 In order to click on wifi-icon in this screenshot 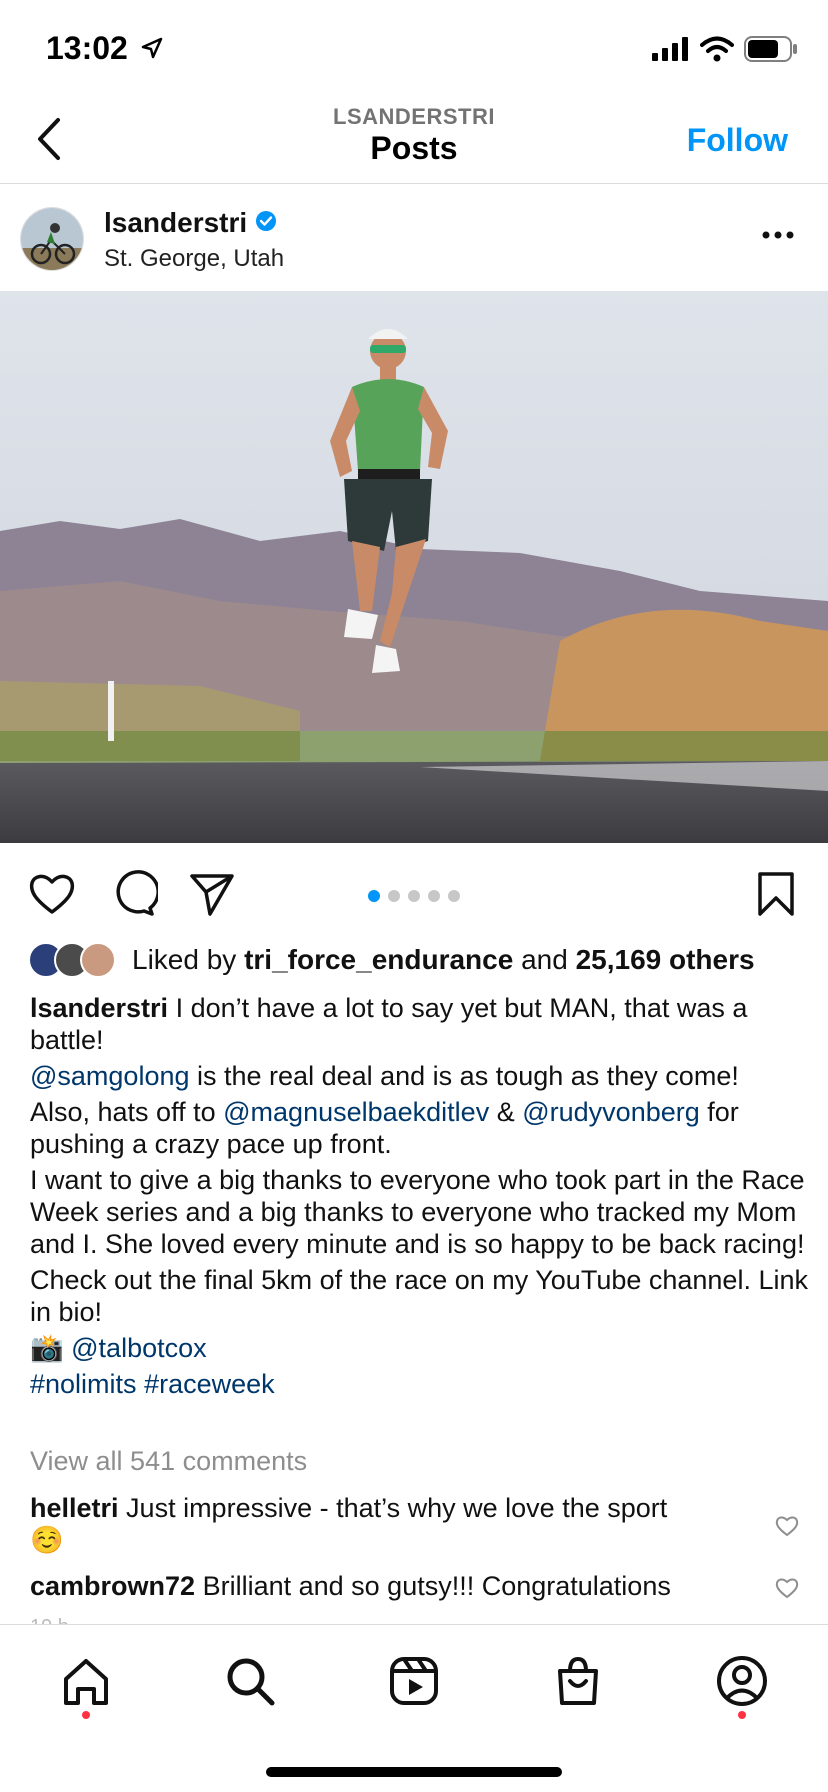, I will do `click(717, 51)`.